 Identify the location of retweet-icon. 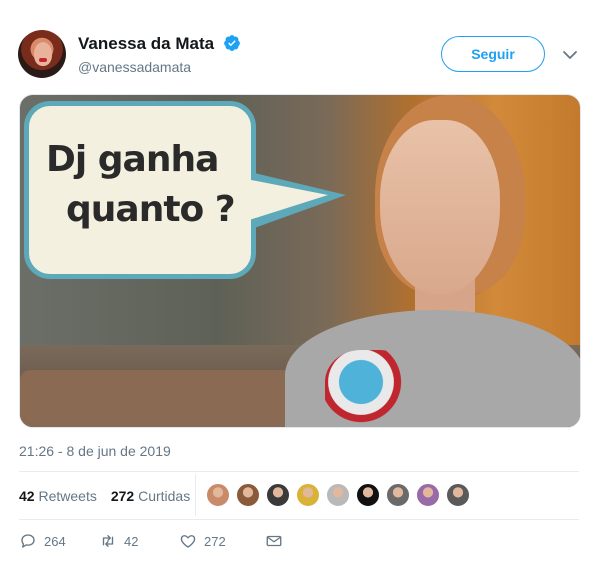
(108, 541).